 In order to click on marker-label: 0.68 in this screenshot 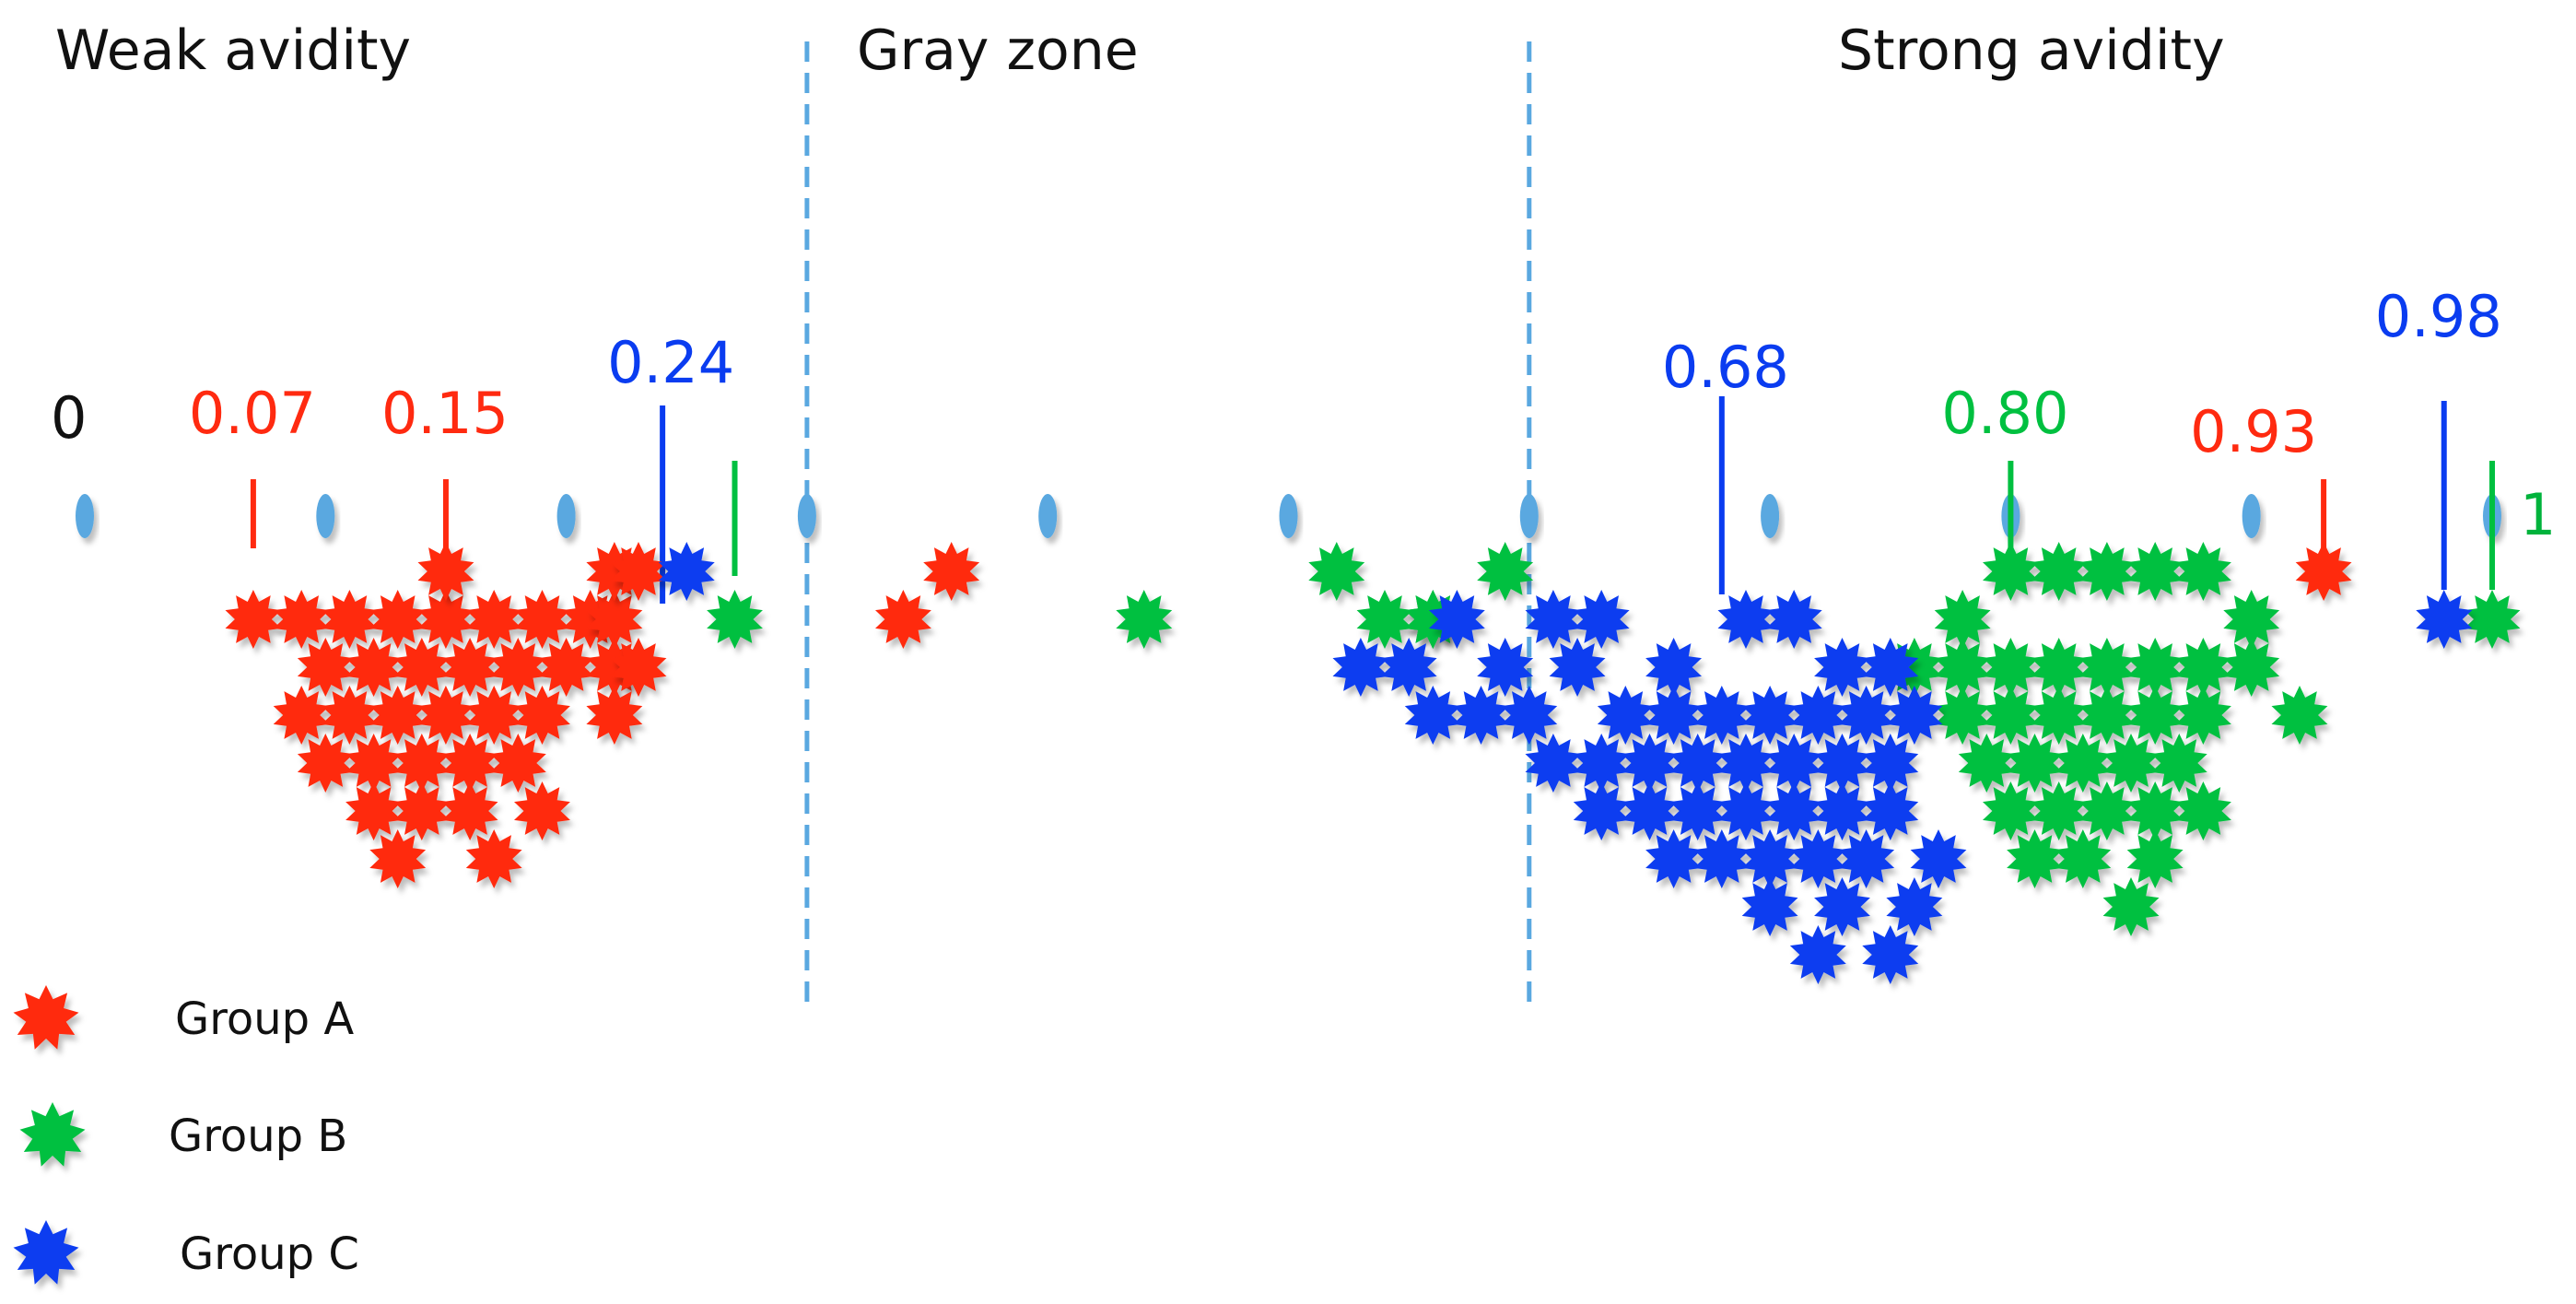, I will do `click(1725, 368)`.